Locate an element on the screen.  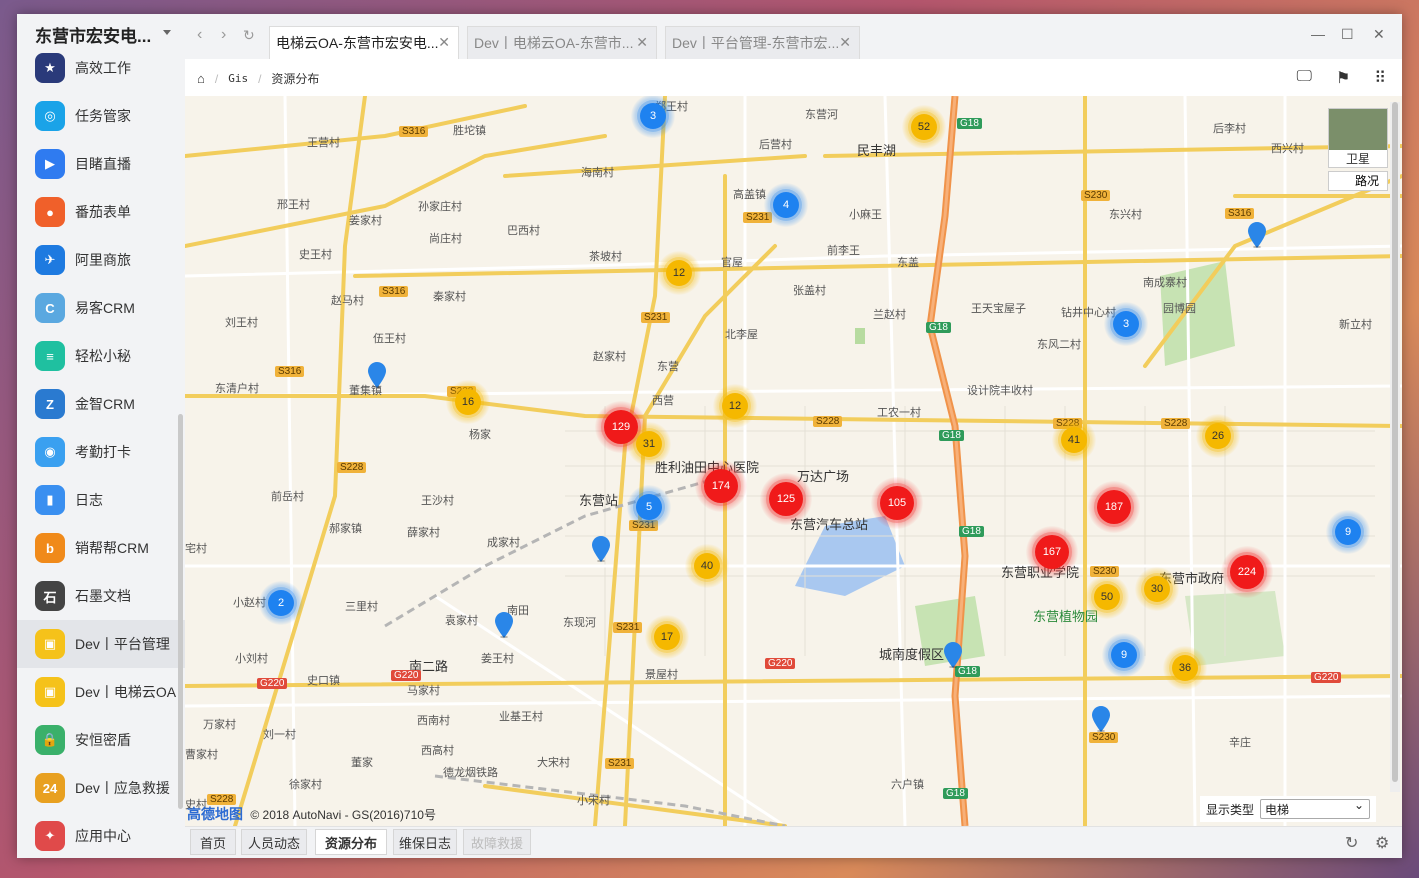
copyright-text: © 2018 AutoNavi - GS(2016)710号 is located at coordinates (343, 815).